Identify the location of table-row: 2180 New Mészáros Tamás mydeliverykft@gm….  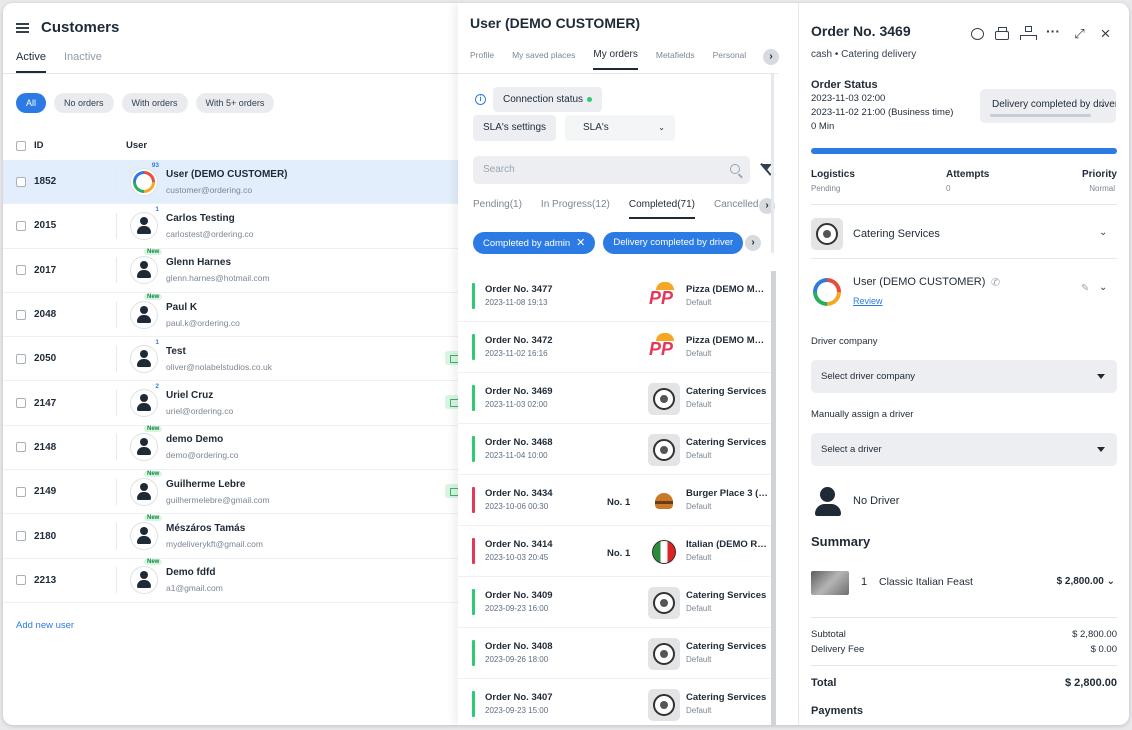
(233, 536).